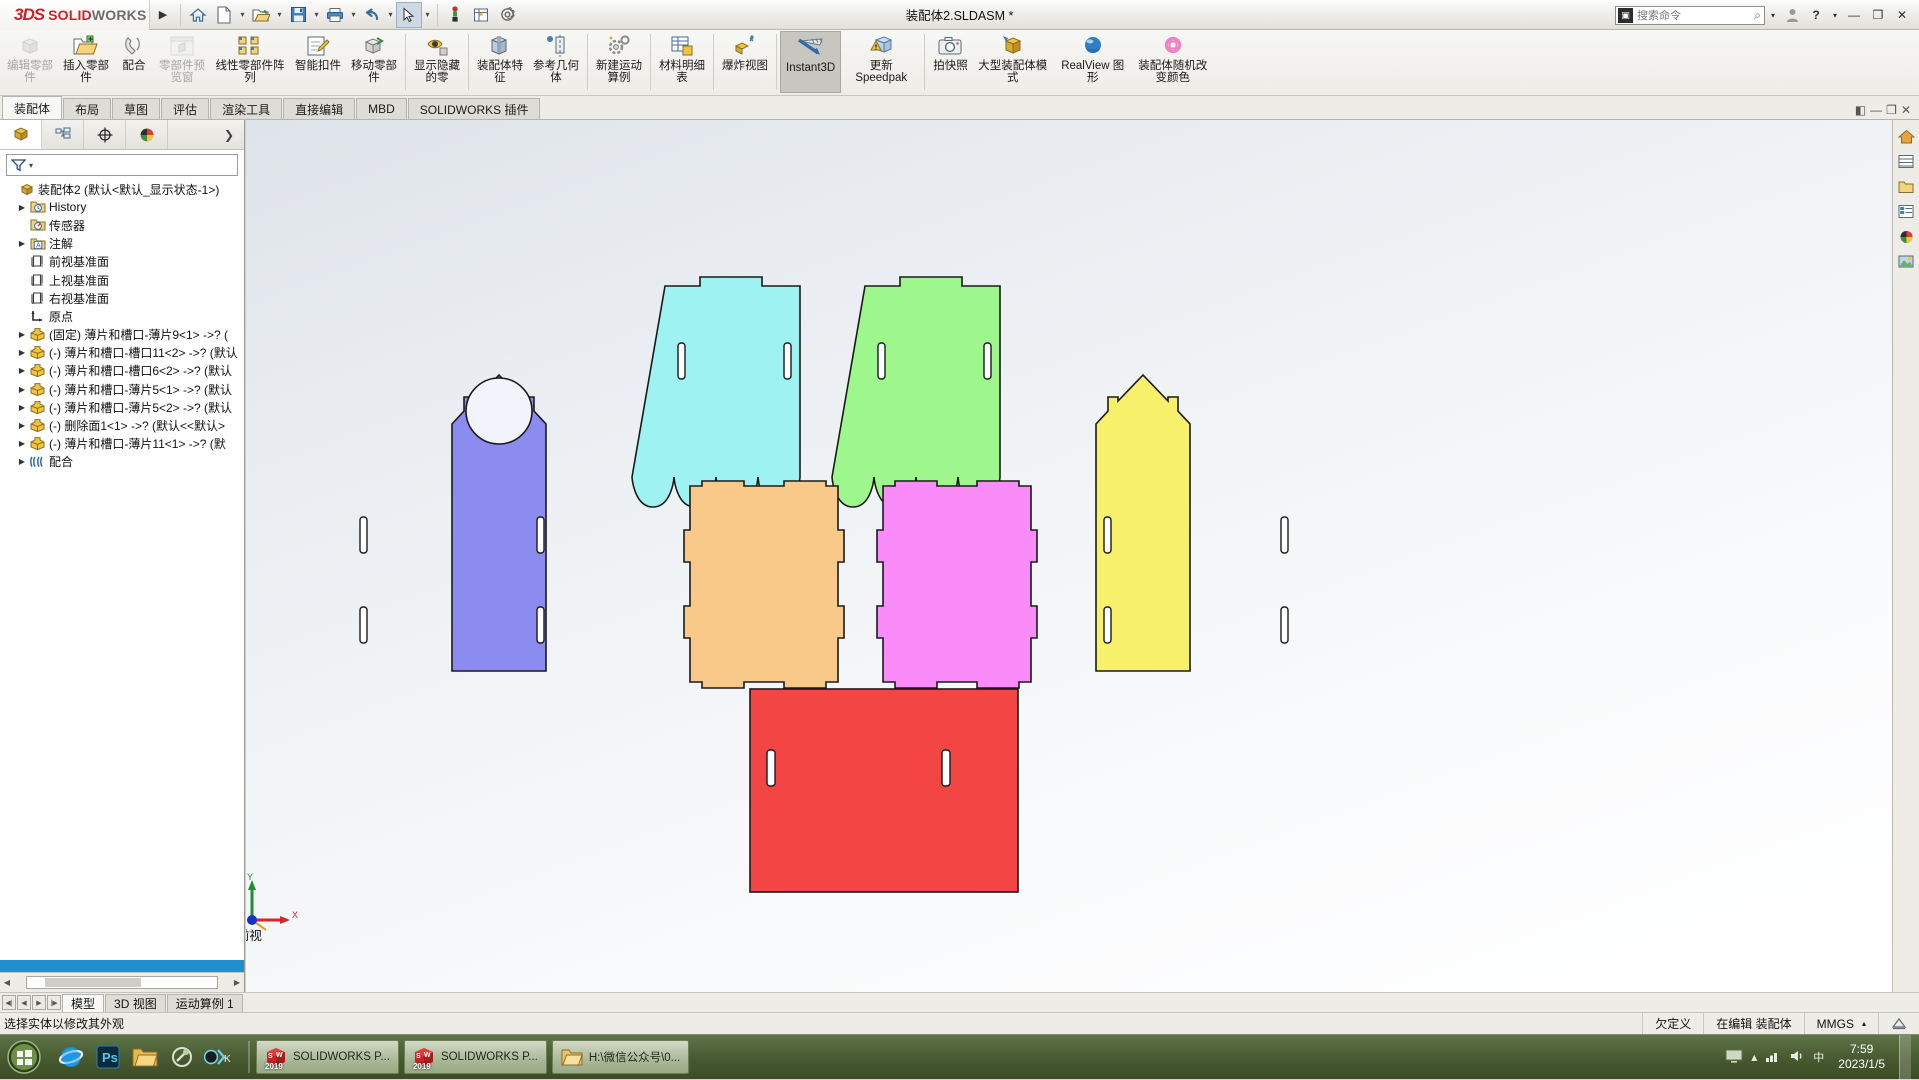 This screenshot has width=1919, height=1080. Describe the element at coordinates (1906, 136) in the screenshot. I see `home-view-icon` at that location.